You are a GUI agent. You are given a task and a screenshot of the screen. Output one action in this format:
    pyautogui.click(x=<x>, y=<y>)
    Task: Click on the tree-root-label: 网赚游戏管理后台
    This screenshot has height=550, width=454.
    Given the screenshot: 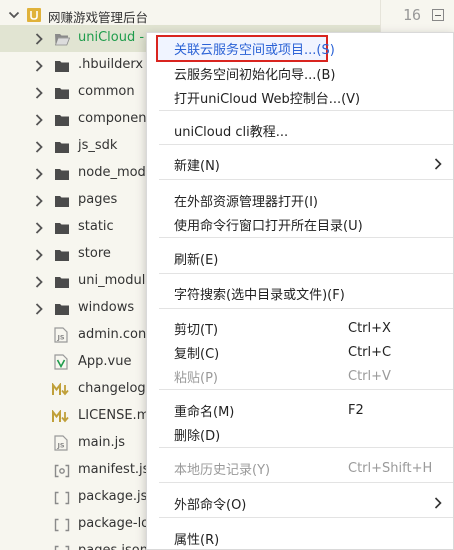 What is the action you would take?
    pyautogui.click(x=98, y=17)
    